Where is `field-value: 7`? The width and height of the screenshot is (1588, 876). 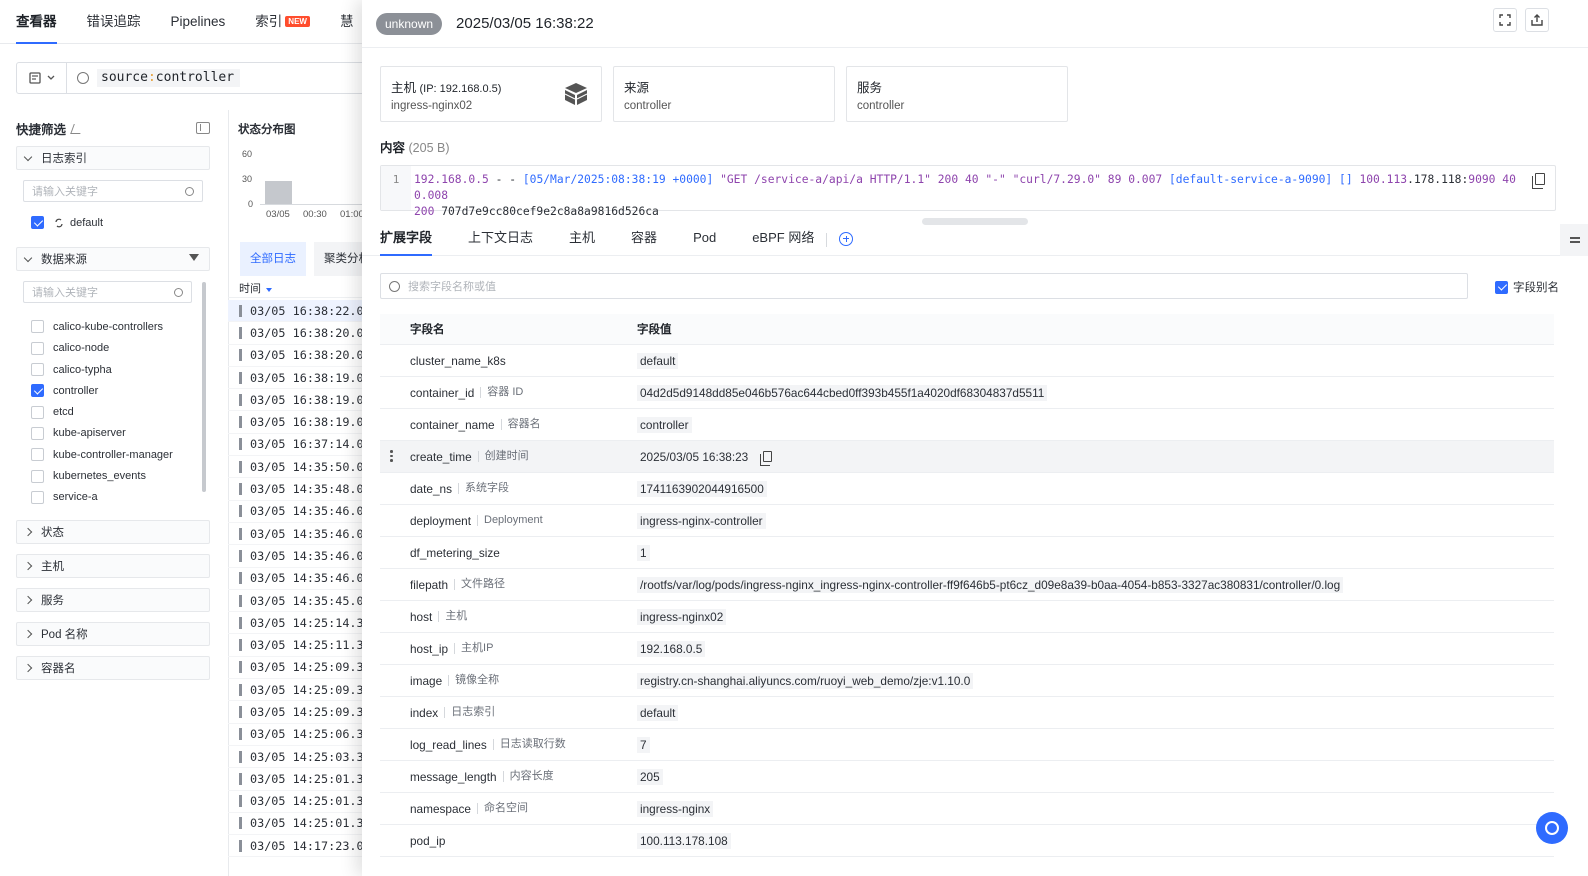 field-value: 7 is located at coordinates (643, 744).